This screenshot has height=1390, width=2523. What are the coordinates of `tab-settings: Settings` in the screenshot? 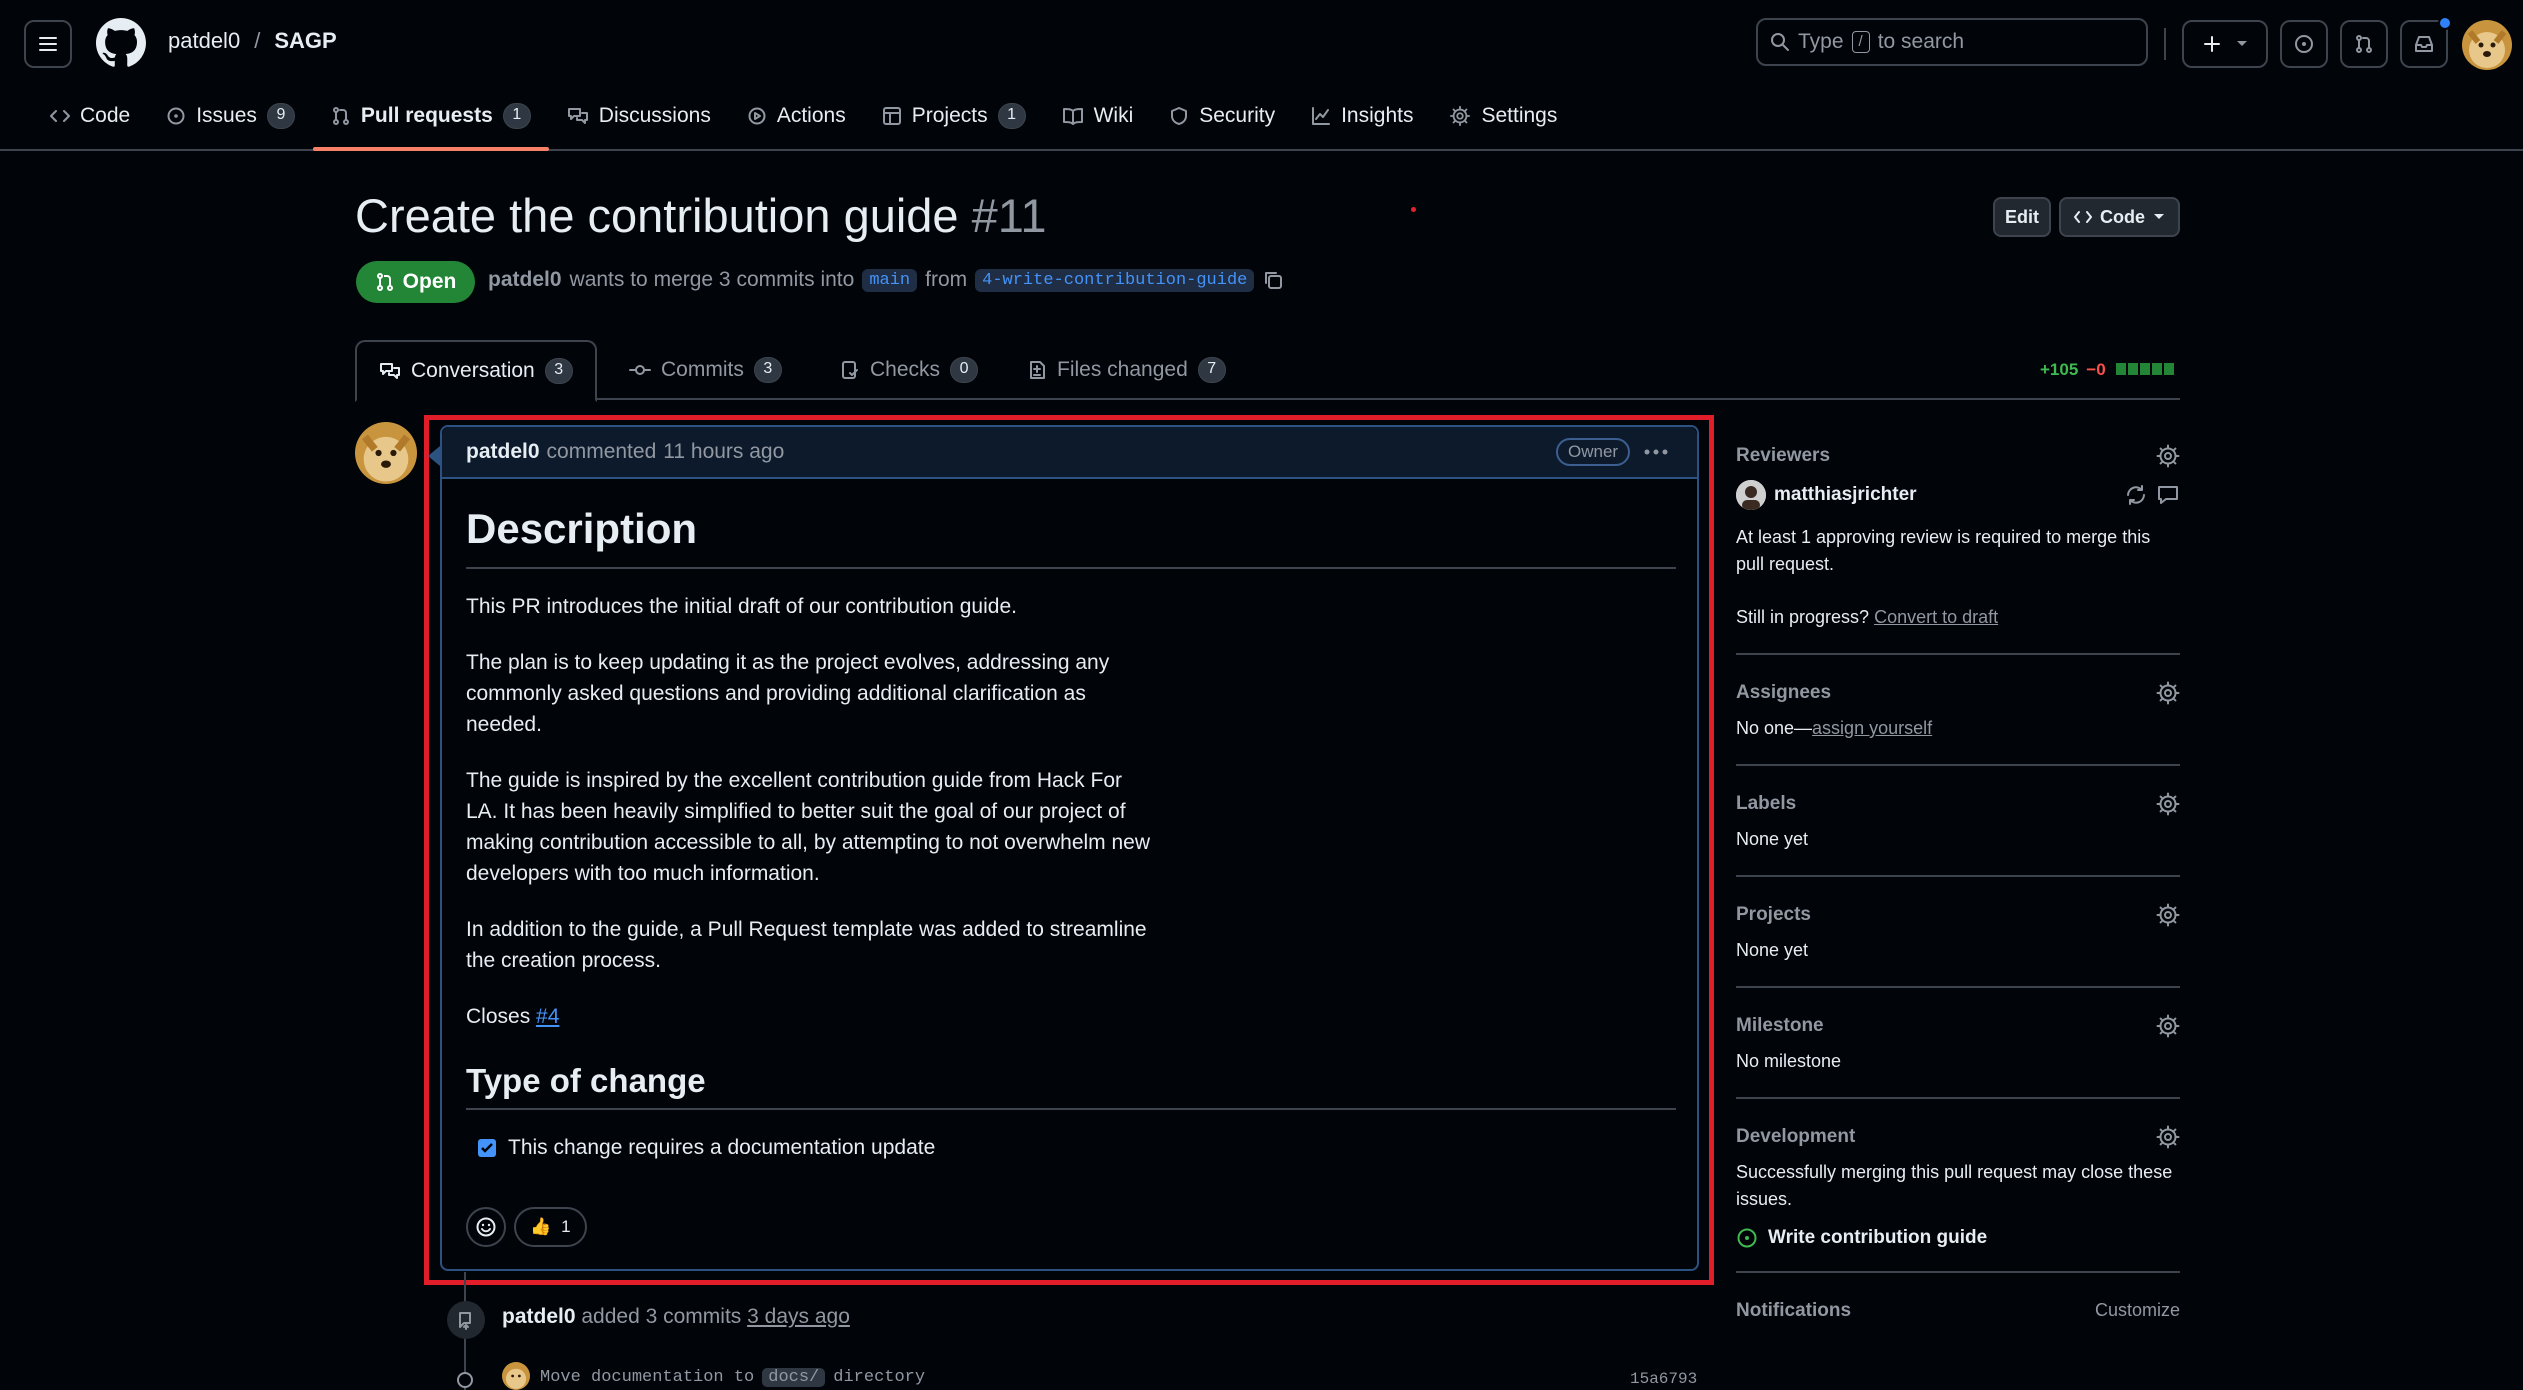 It's located at (1503, 116).